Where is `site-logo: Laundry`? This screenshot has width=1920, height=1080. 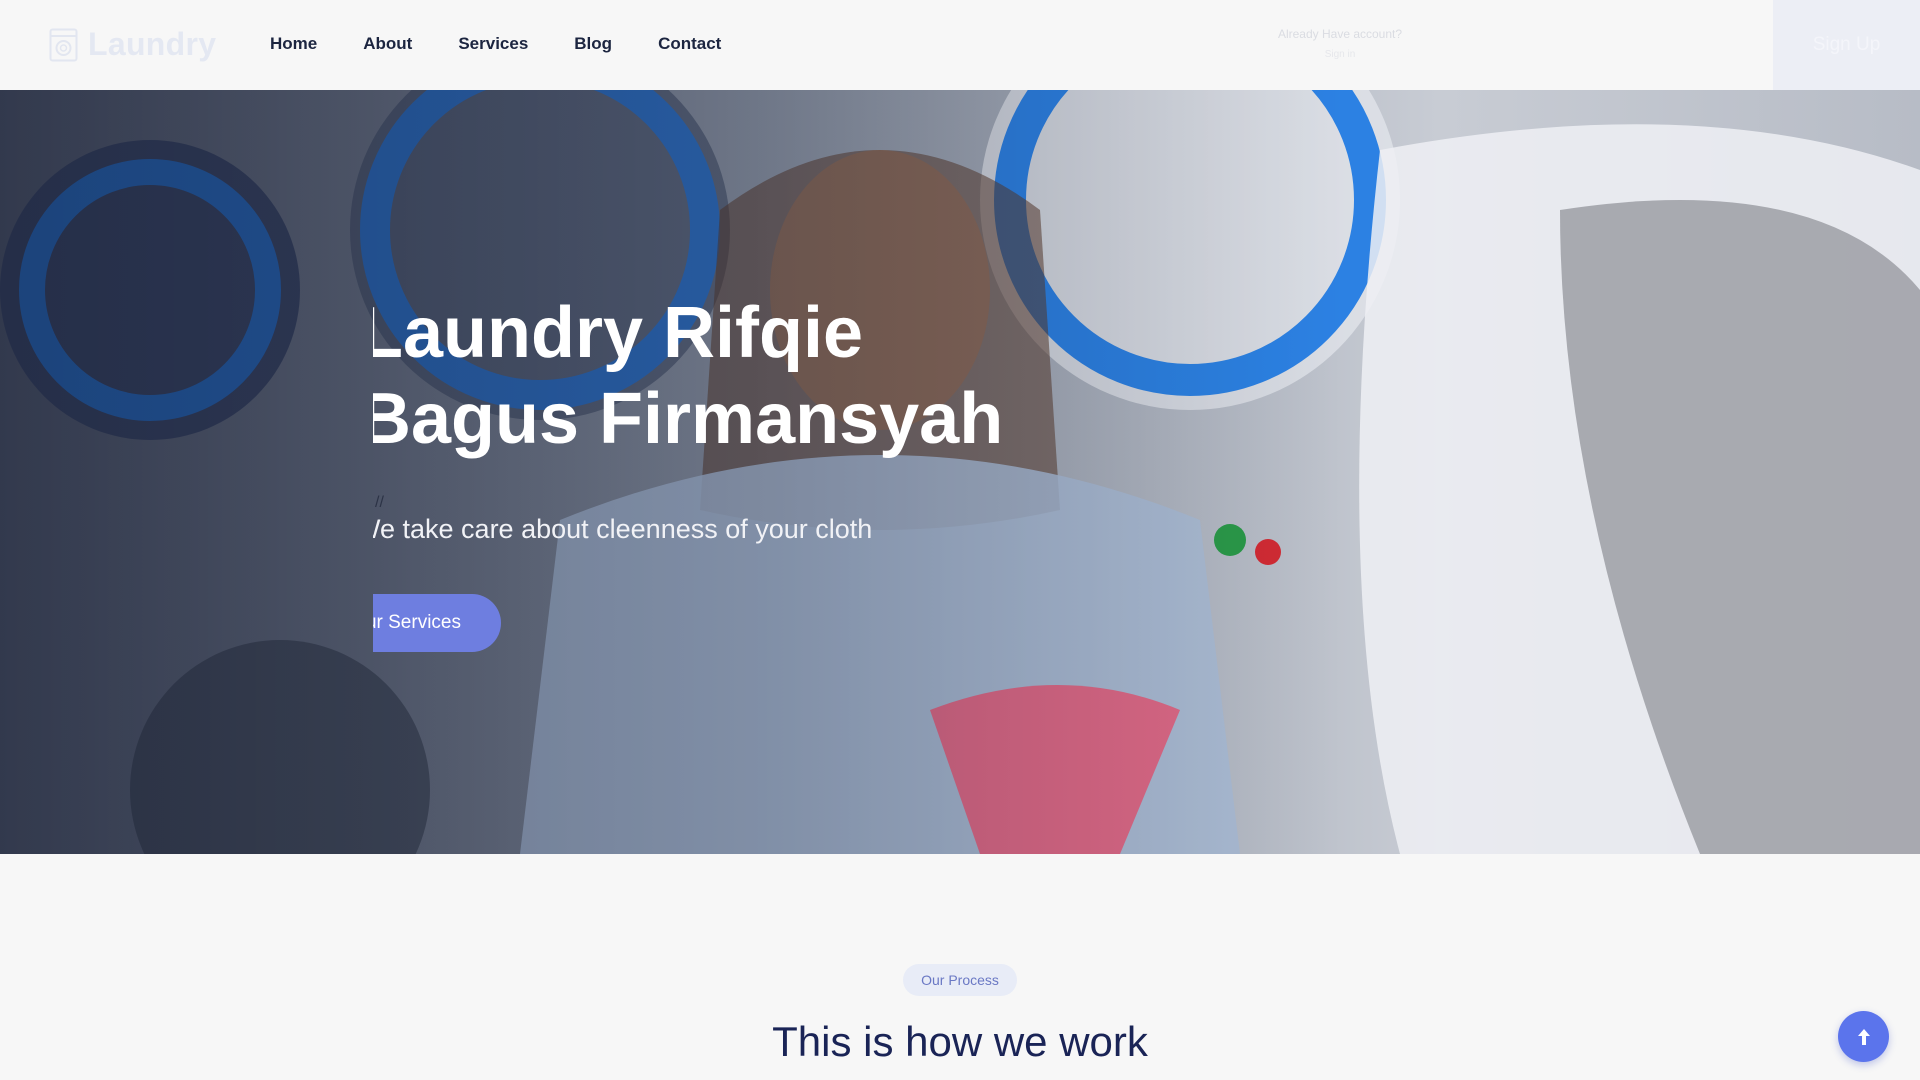 site-logo: Laundry is located at coordinates (132, 44).